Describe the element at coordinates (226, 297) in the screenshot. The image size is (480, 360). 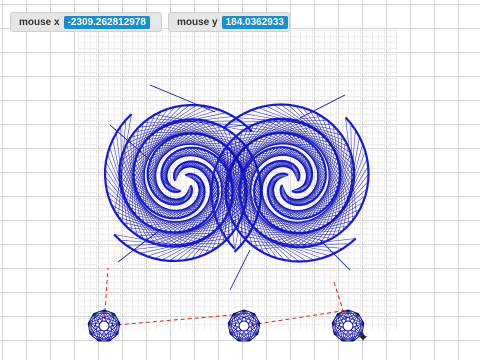
I see `linkage-lines` at that location.